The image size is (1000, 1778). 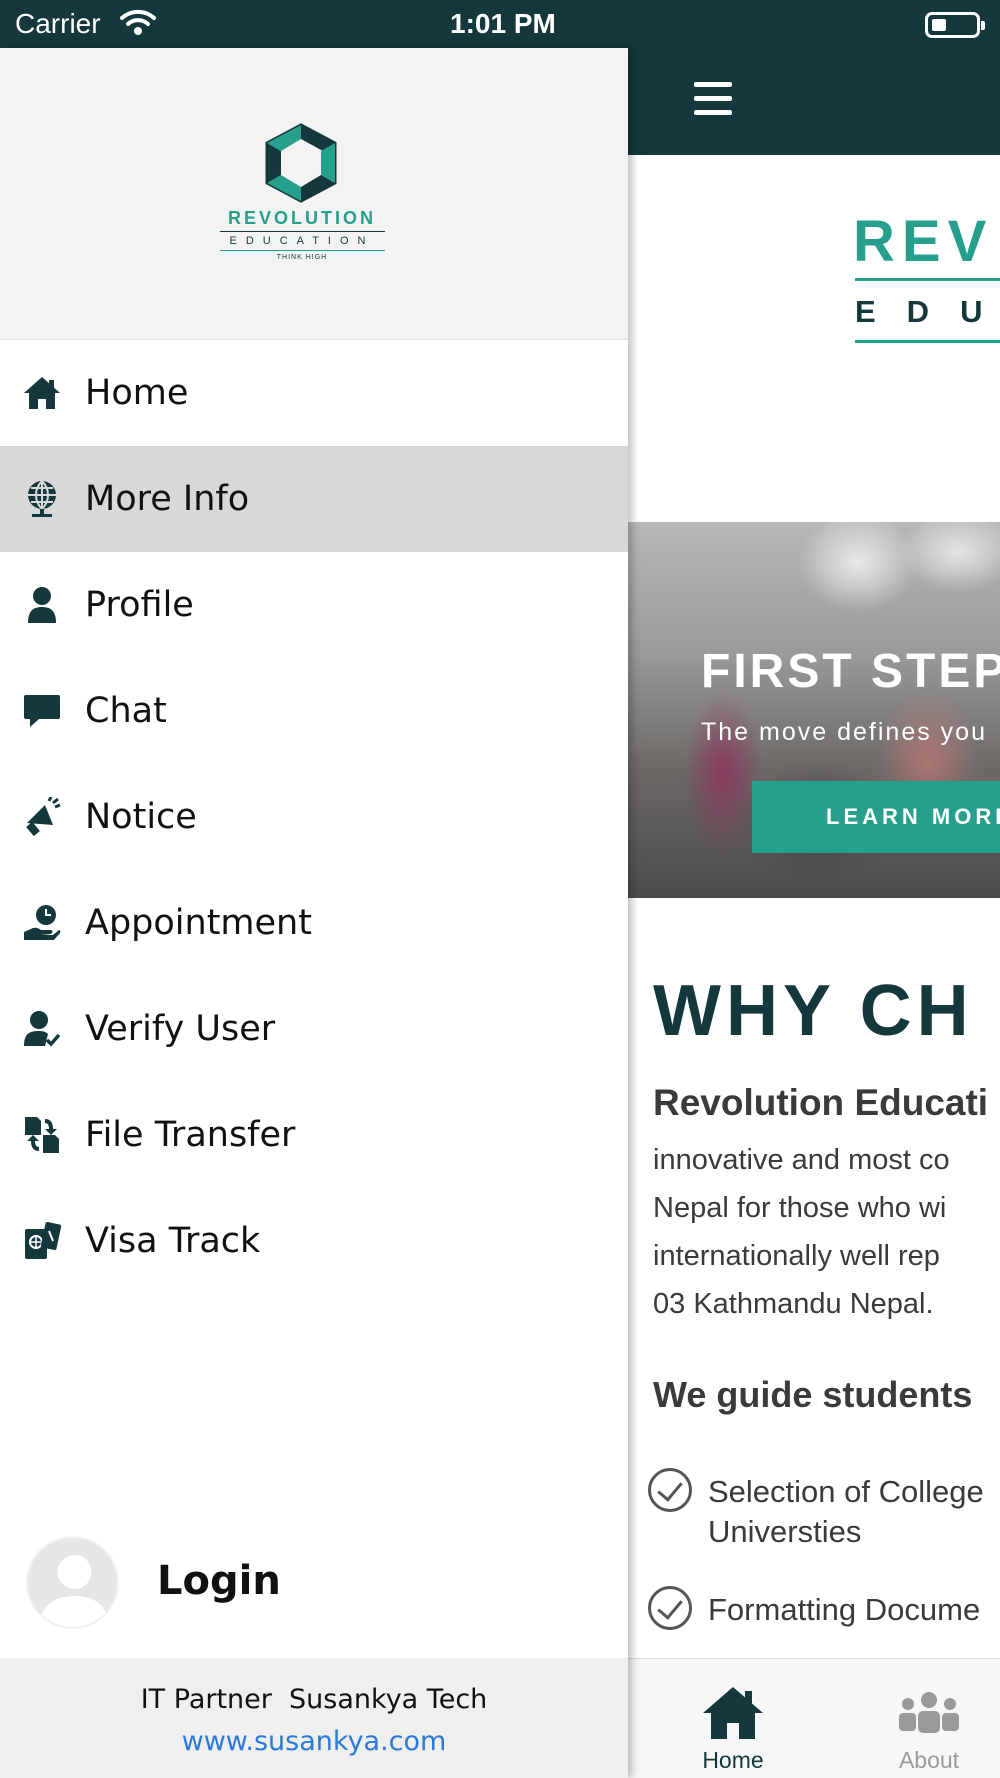 I want to click on revolution-logo-icon, so click(x=301, y=163).